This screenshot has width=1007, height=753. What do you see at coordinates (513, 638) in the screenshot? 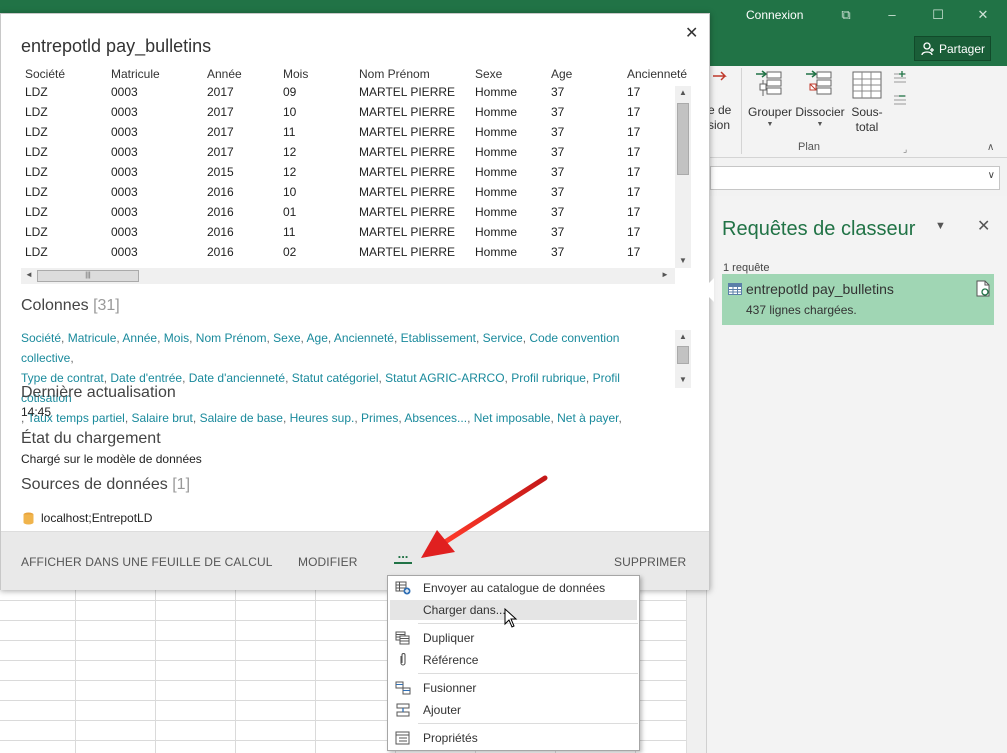
I see `menu-item-duplicate: Dupliquer` at bounding box center [513, 638].